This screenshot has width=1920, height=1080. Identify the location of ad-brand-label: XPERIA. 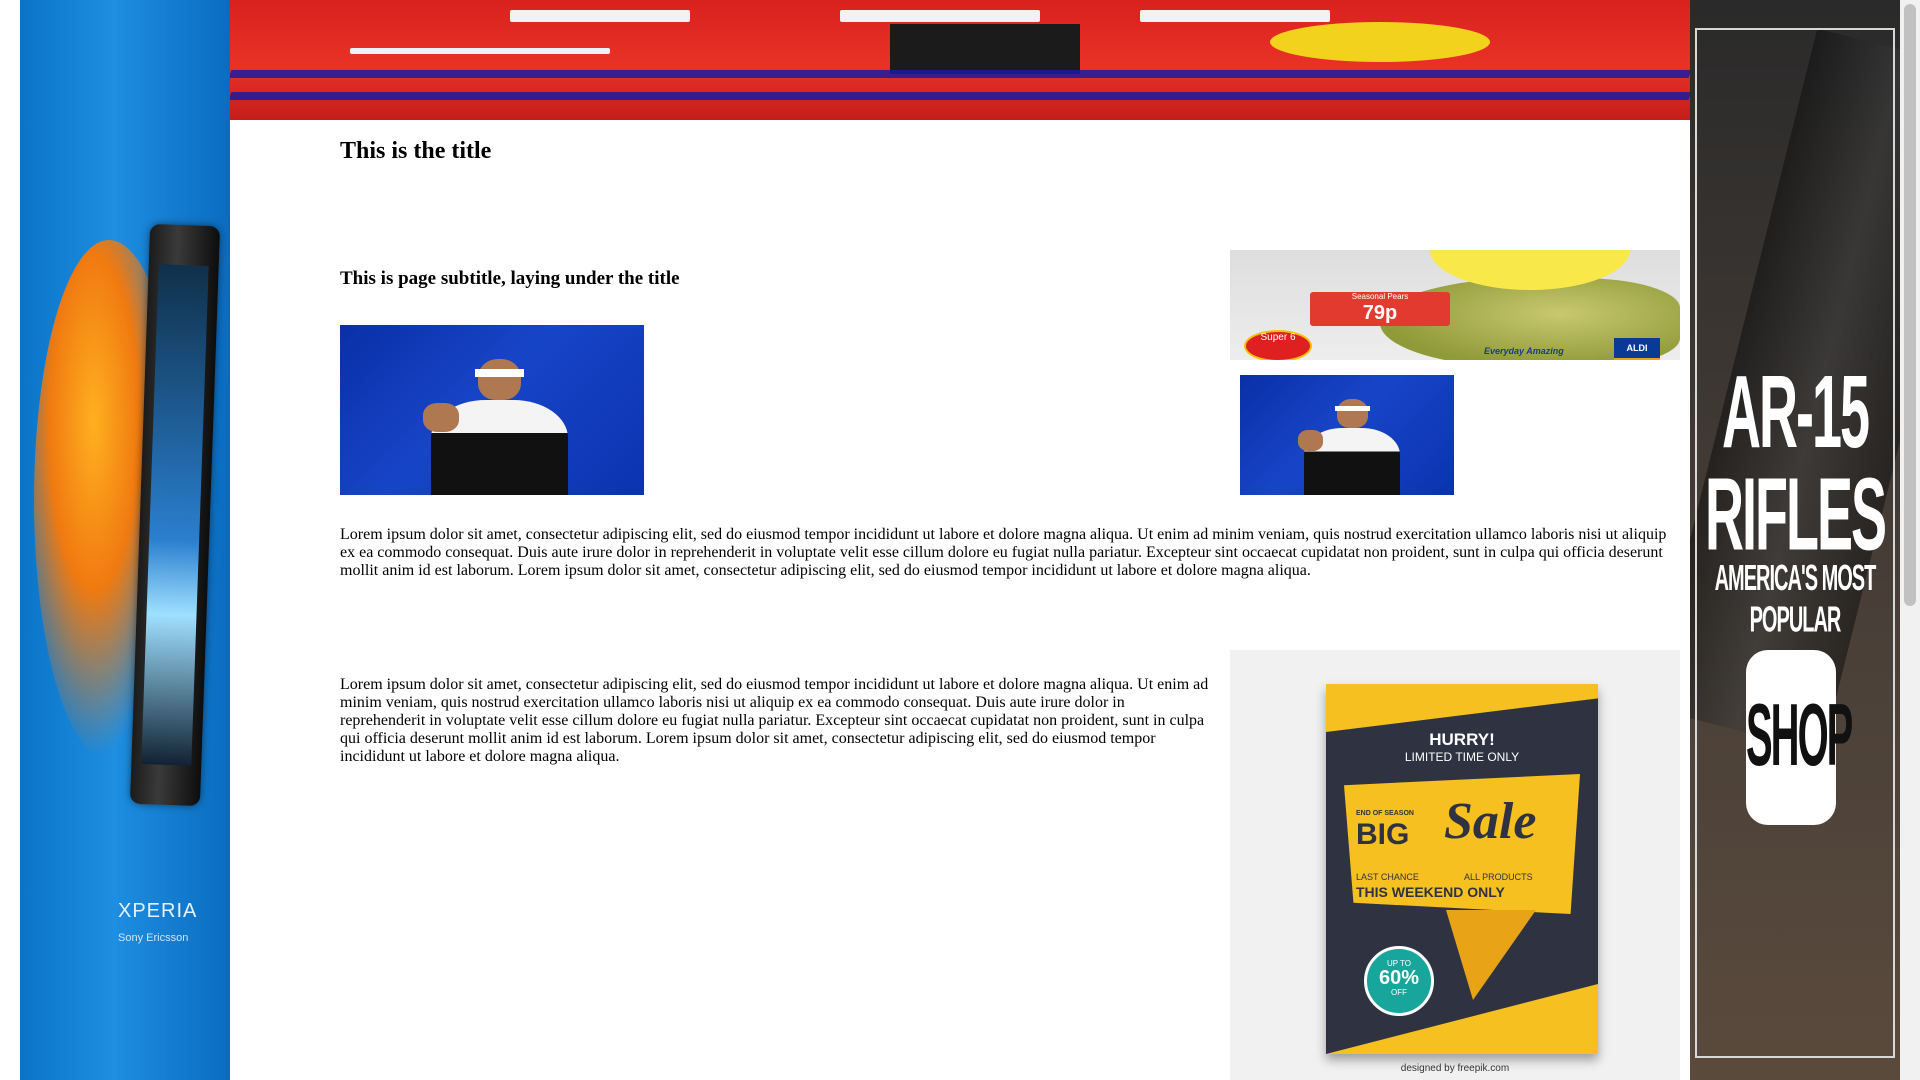
(158, 911).